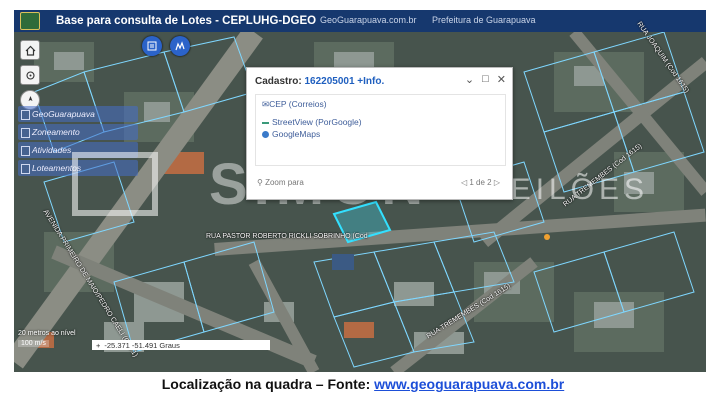 The image size is (726, 403). I want to click on locate-button, so click(30, 75).